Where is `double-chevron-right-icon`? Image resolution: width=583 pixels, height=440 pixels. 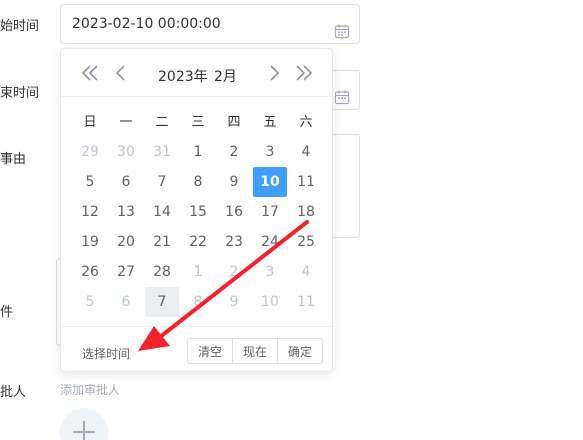
double-chevron-right-icon is located at coordinates (304, 73).